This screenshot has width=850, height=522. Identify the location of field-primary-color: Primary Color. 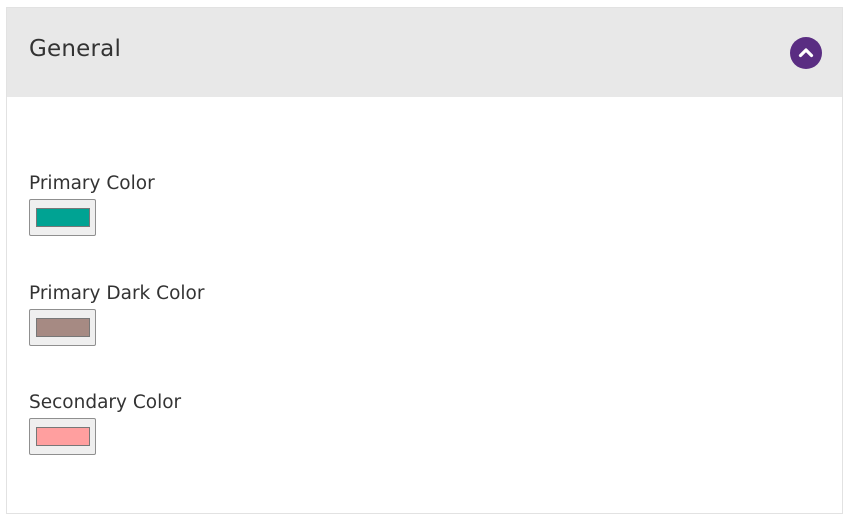
(92, 204).